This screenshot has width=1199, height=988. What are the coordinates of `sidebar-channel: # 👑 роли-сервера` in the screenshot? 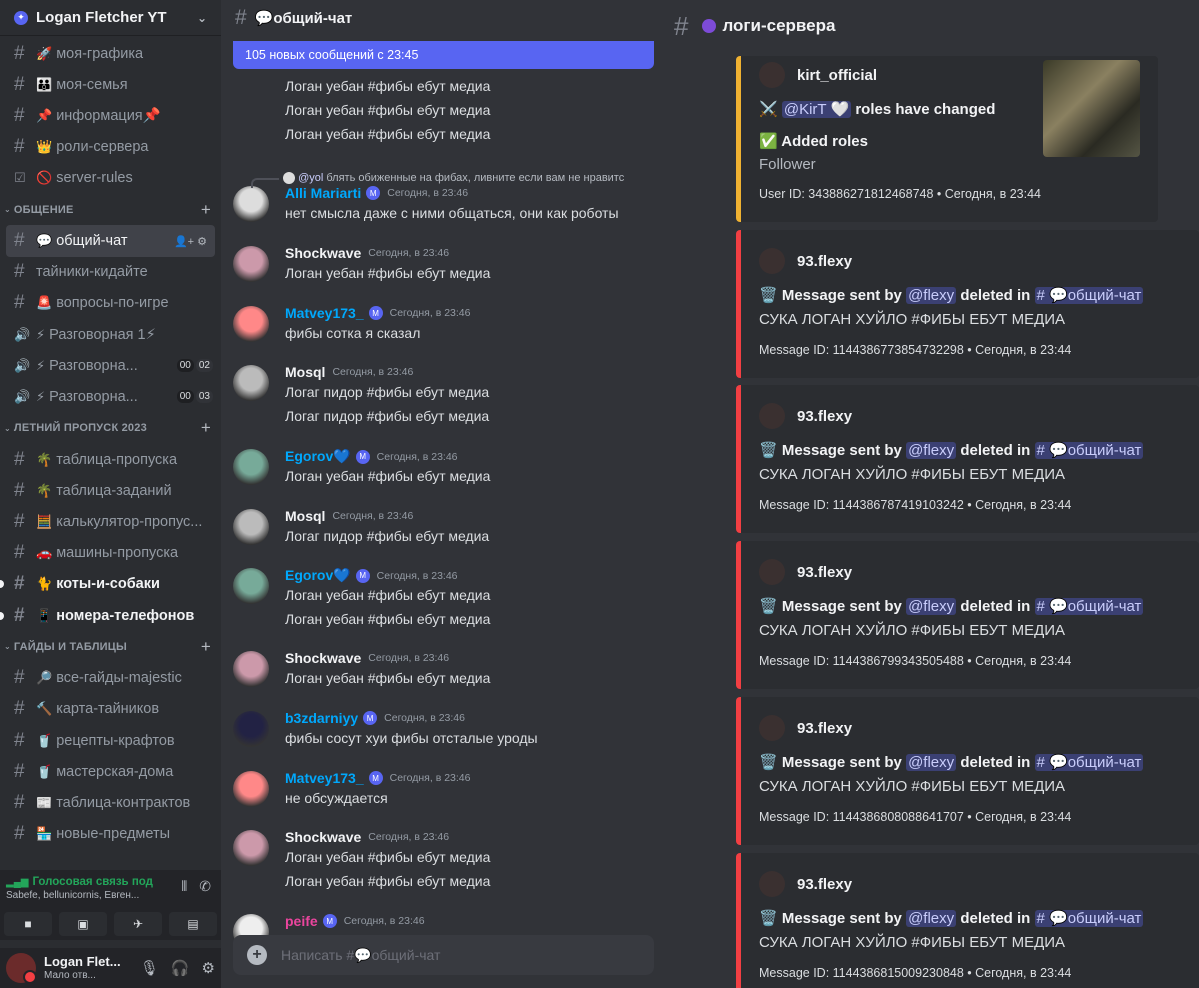 It's located at (110, 147).